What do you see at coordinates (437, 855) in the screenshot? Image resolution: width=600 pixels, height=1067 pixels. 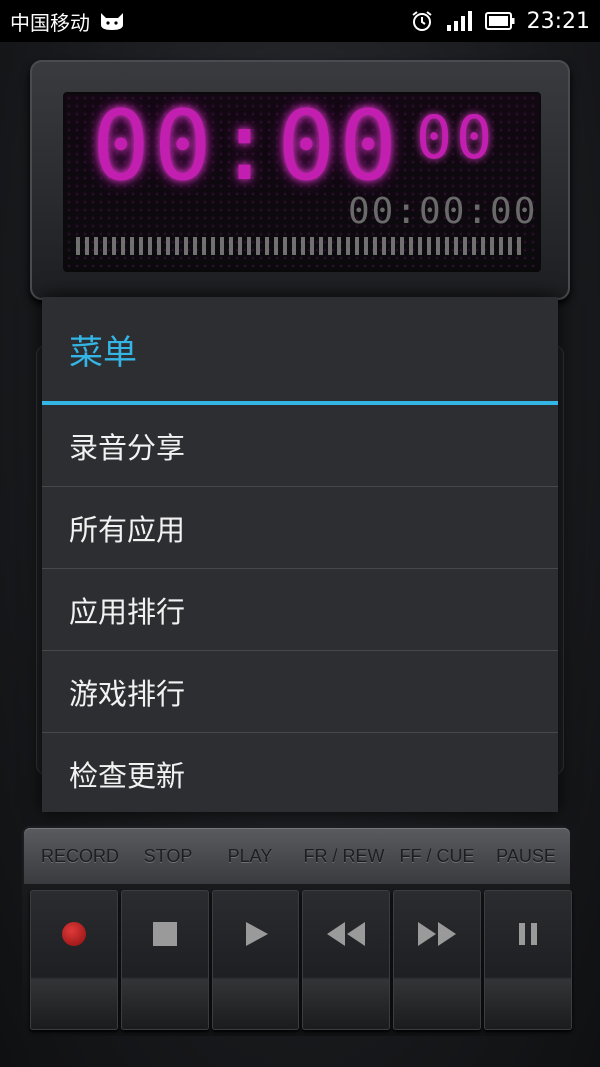 I see `fast-forward-label: FF / CUE` at bounding box center [437, 855].